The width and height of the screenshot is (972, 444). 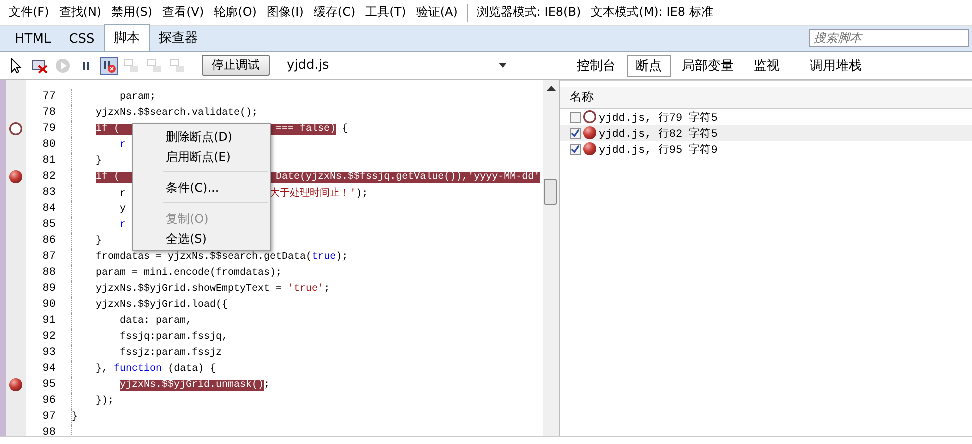 I want to click on stop-debugging-button: 停止调试, so click(x=236, y=65).